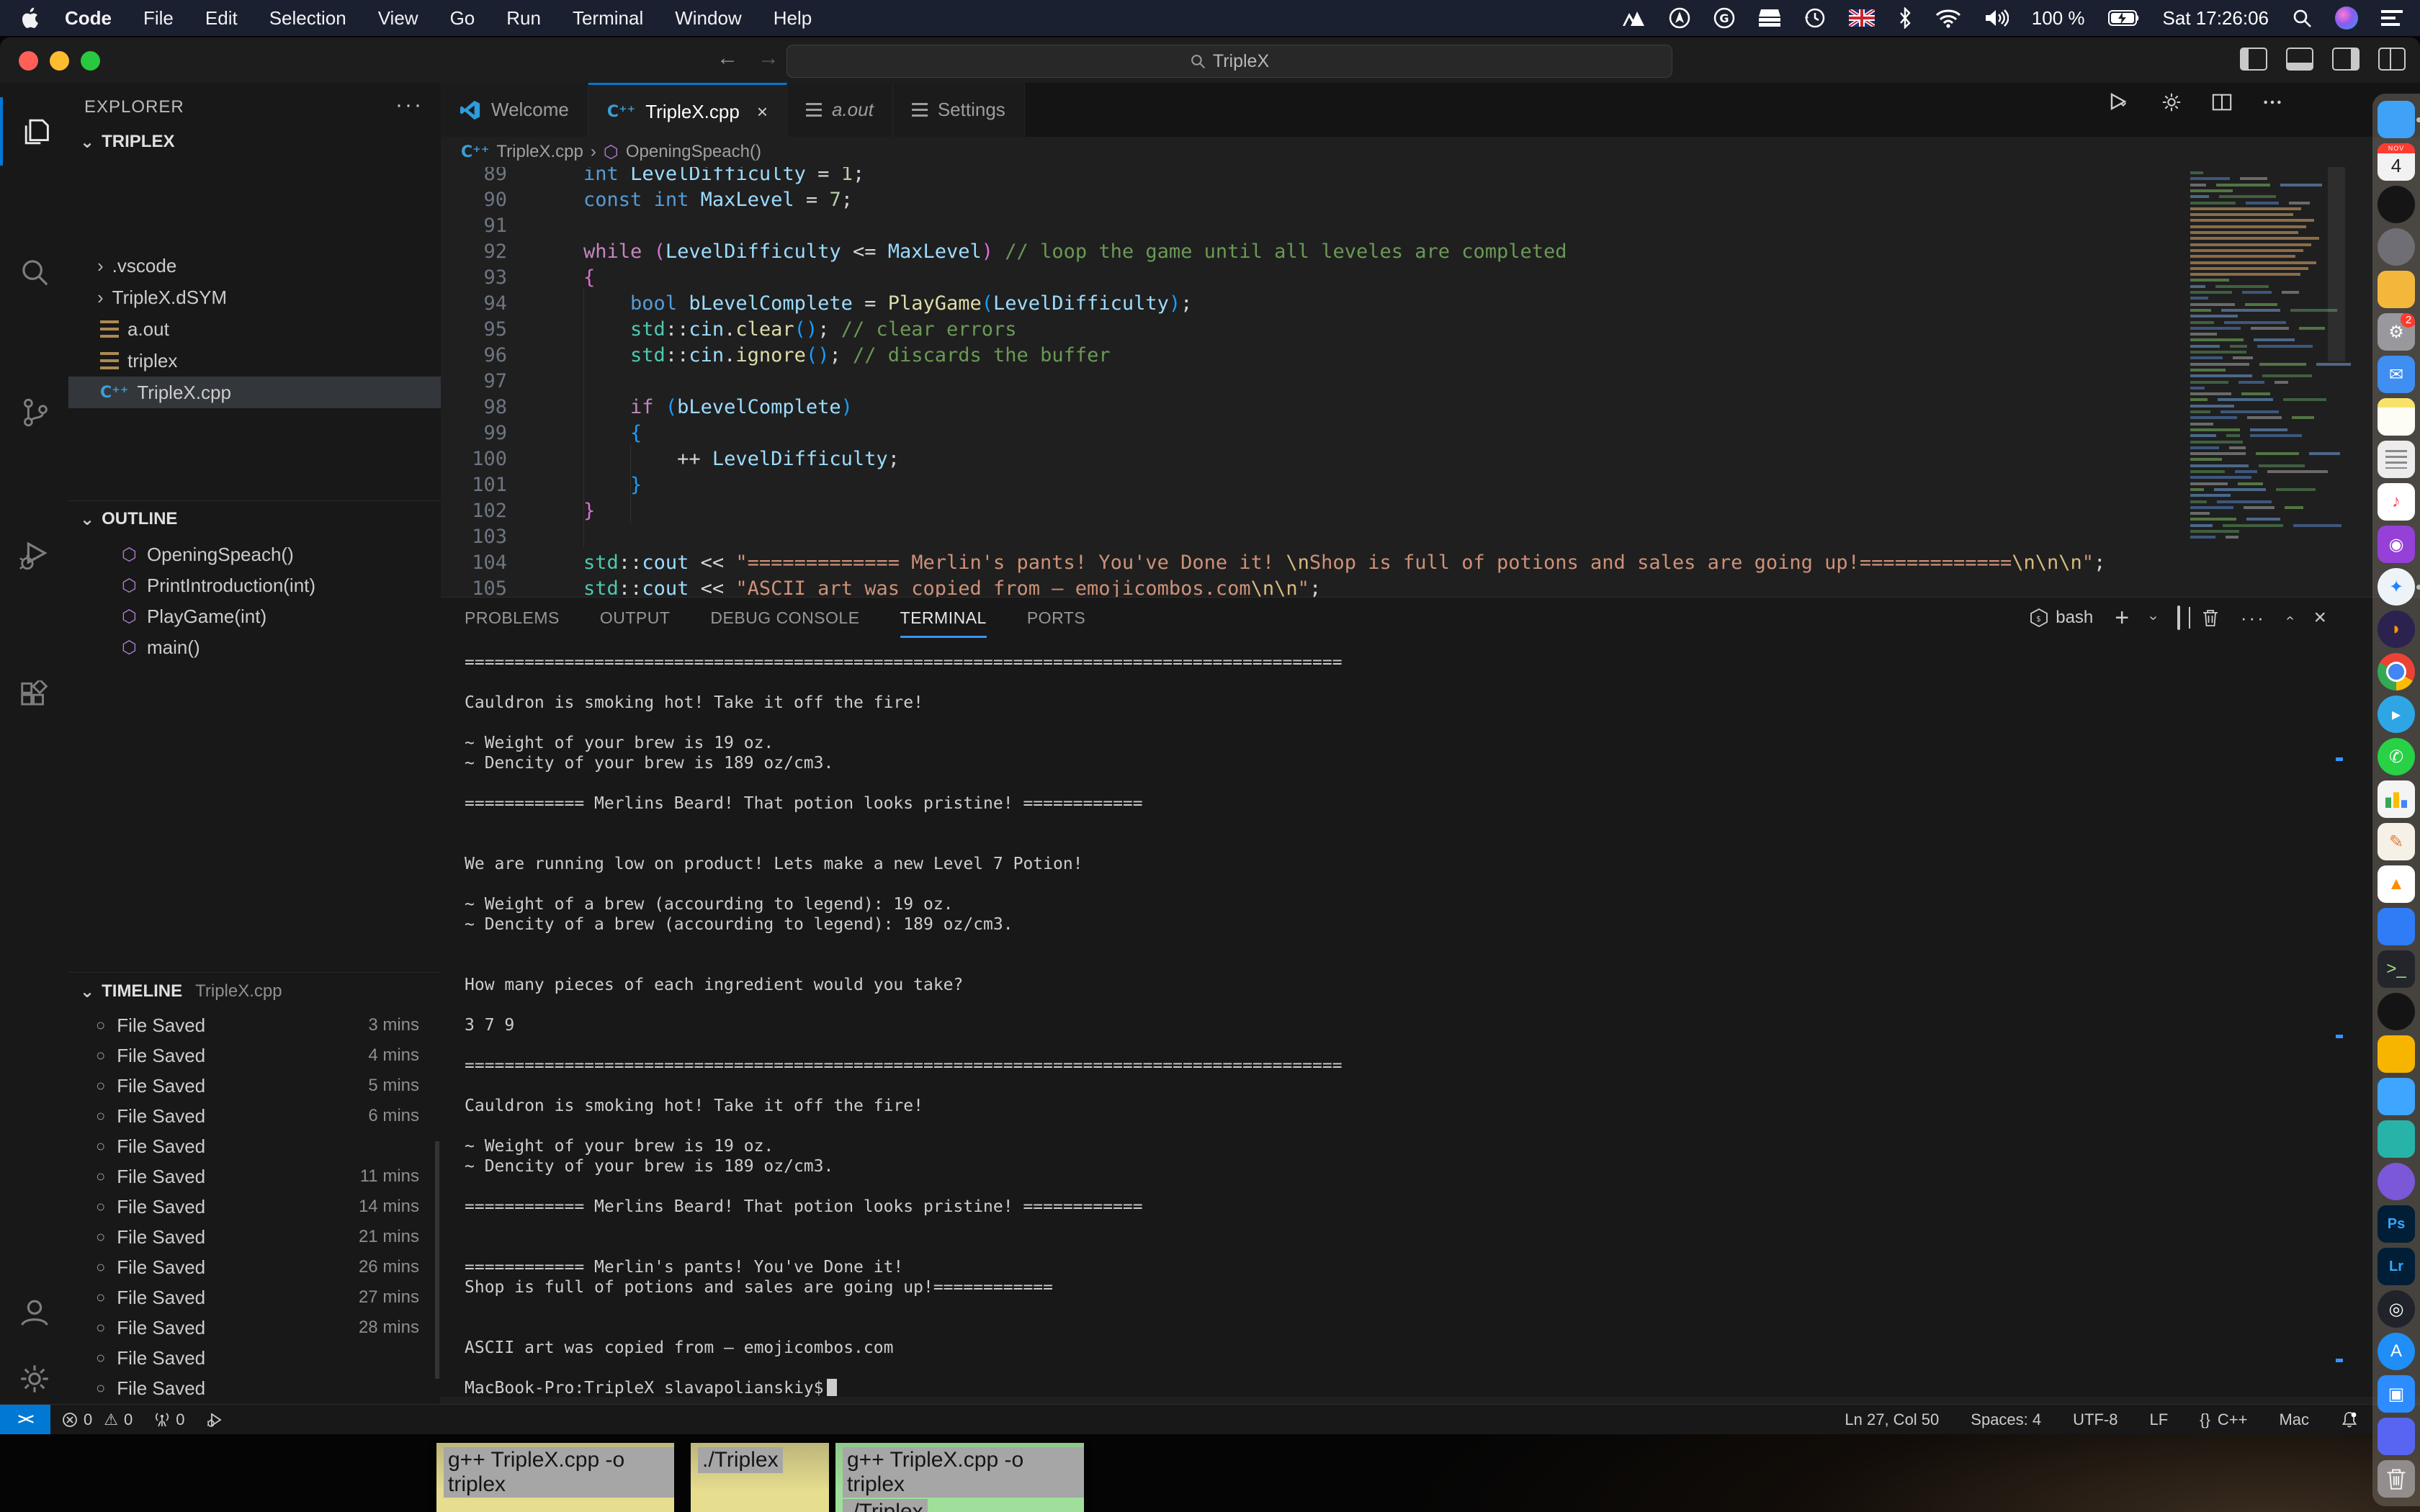 The image size is (2420, 1512). Describe the element at coordinates (523, 18) in the screenshot. I see `menu-item-run: Run` at that location.